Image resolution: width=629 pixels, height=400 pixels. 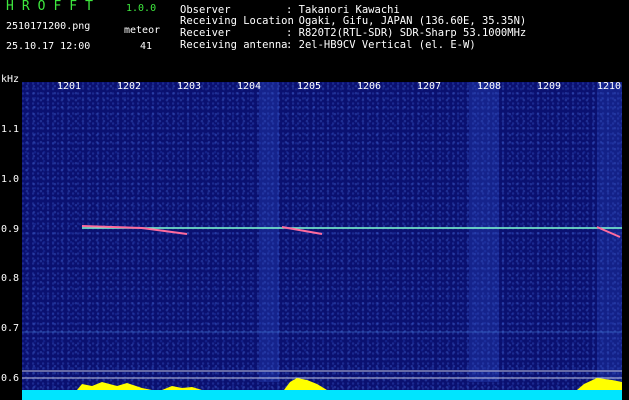 I want to click on app-version: 1.0.0, so click(x=141, y=8).